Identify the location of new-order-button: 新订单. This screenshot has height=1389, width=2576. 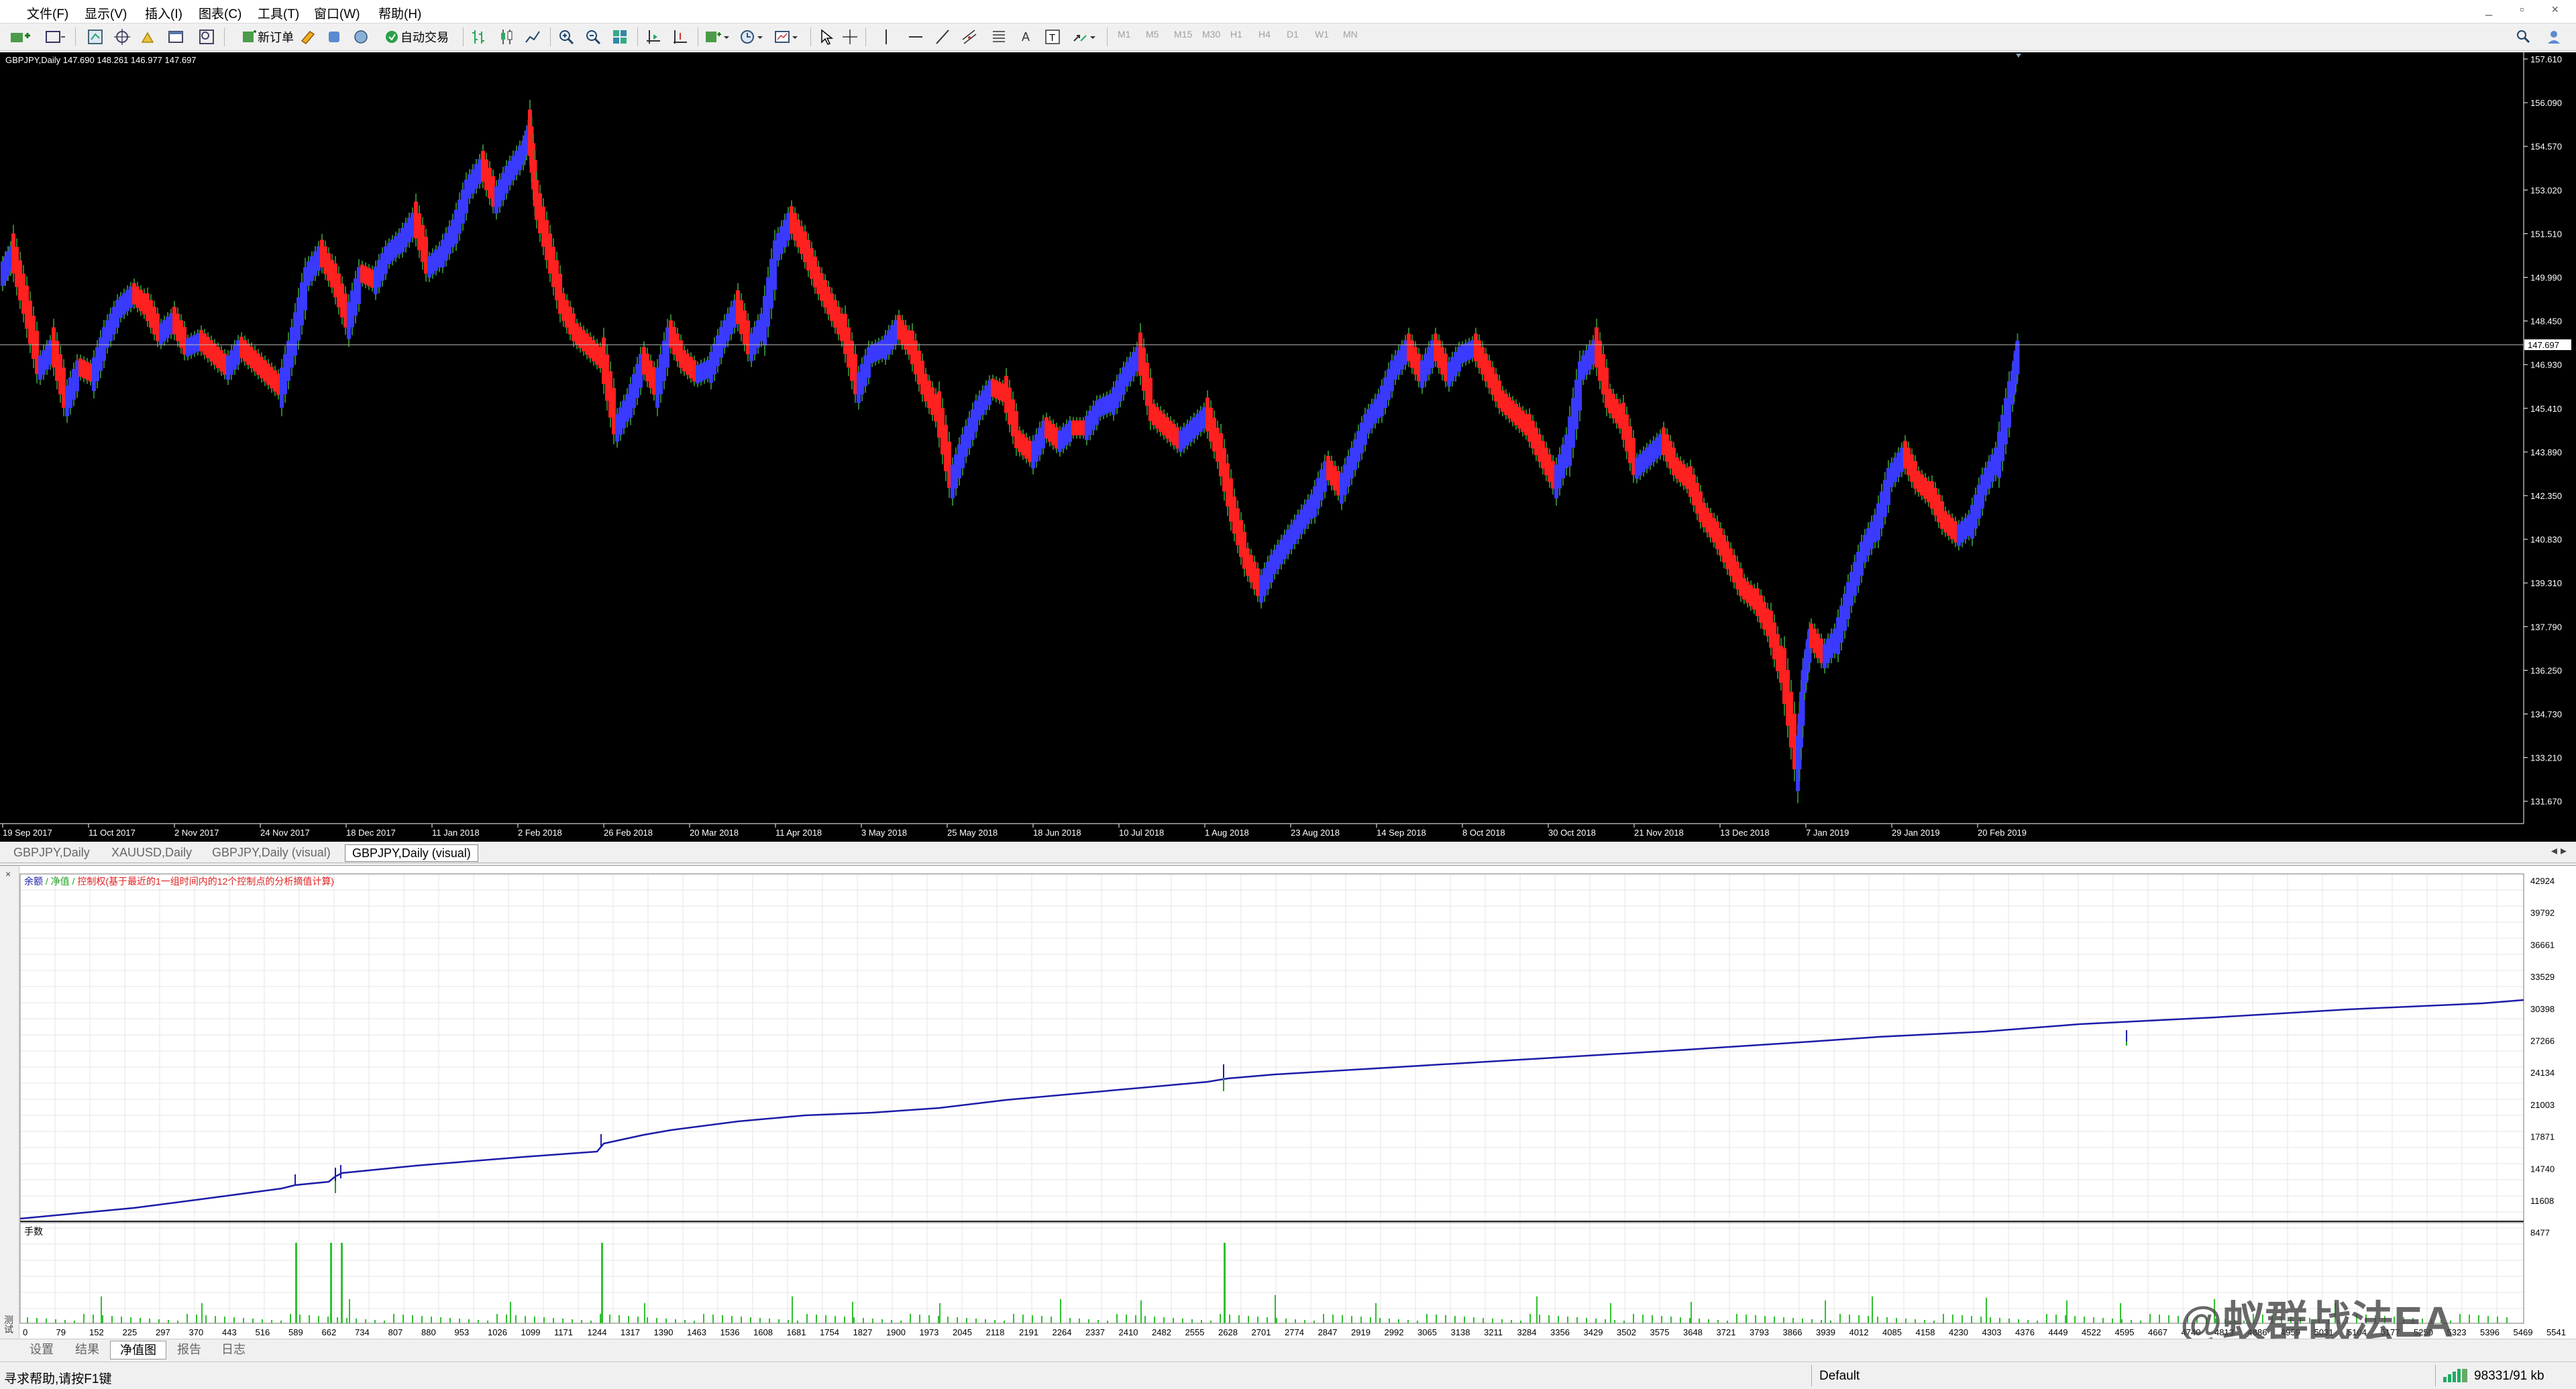
(268, 37).